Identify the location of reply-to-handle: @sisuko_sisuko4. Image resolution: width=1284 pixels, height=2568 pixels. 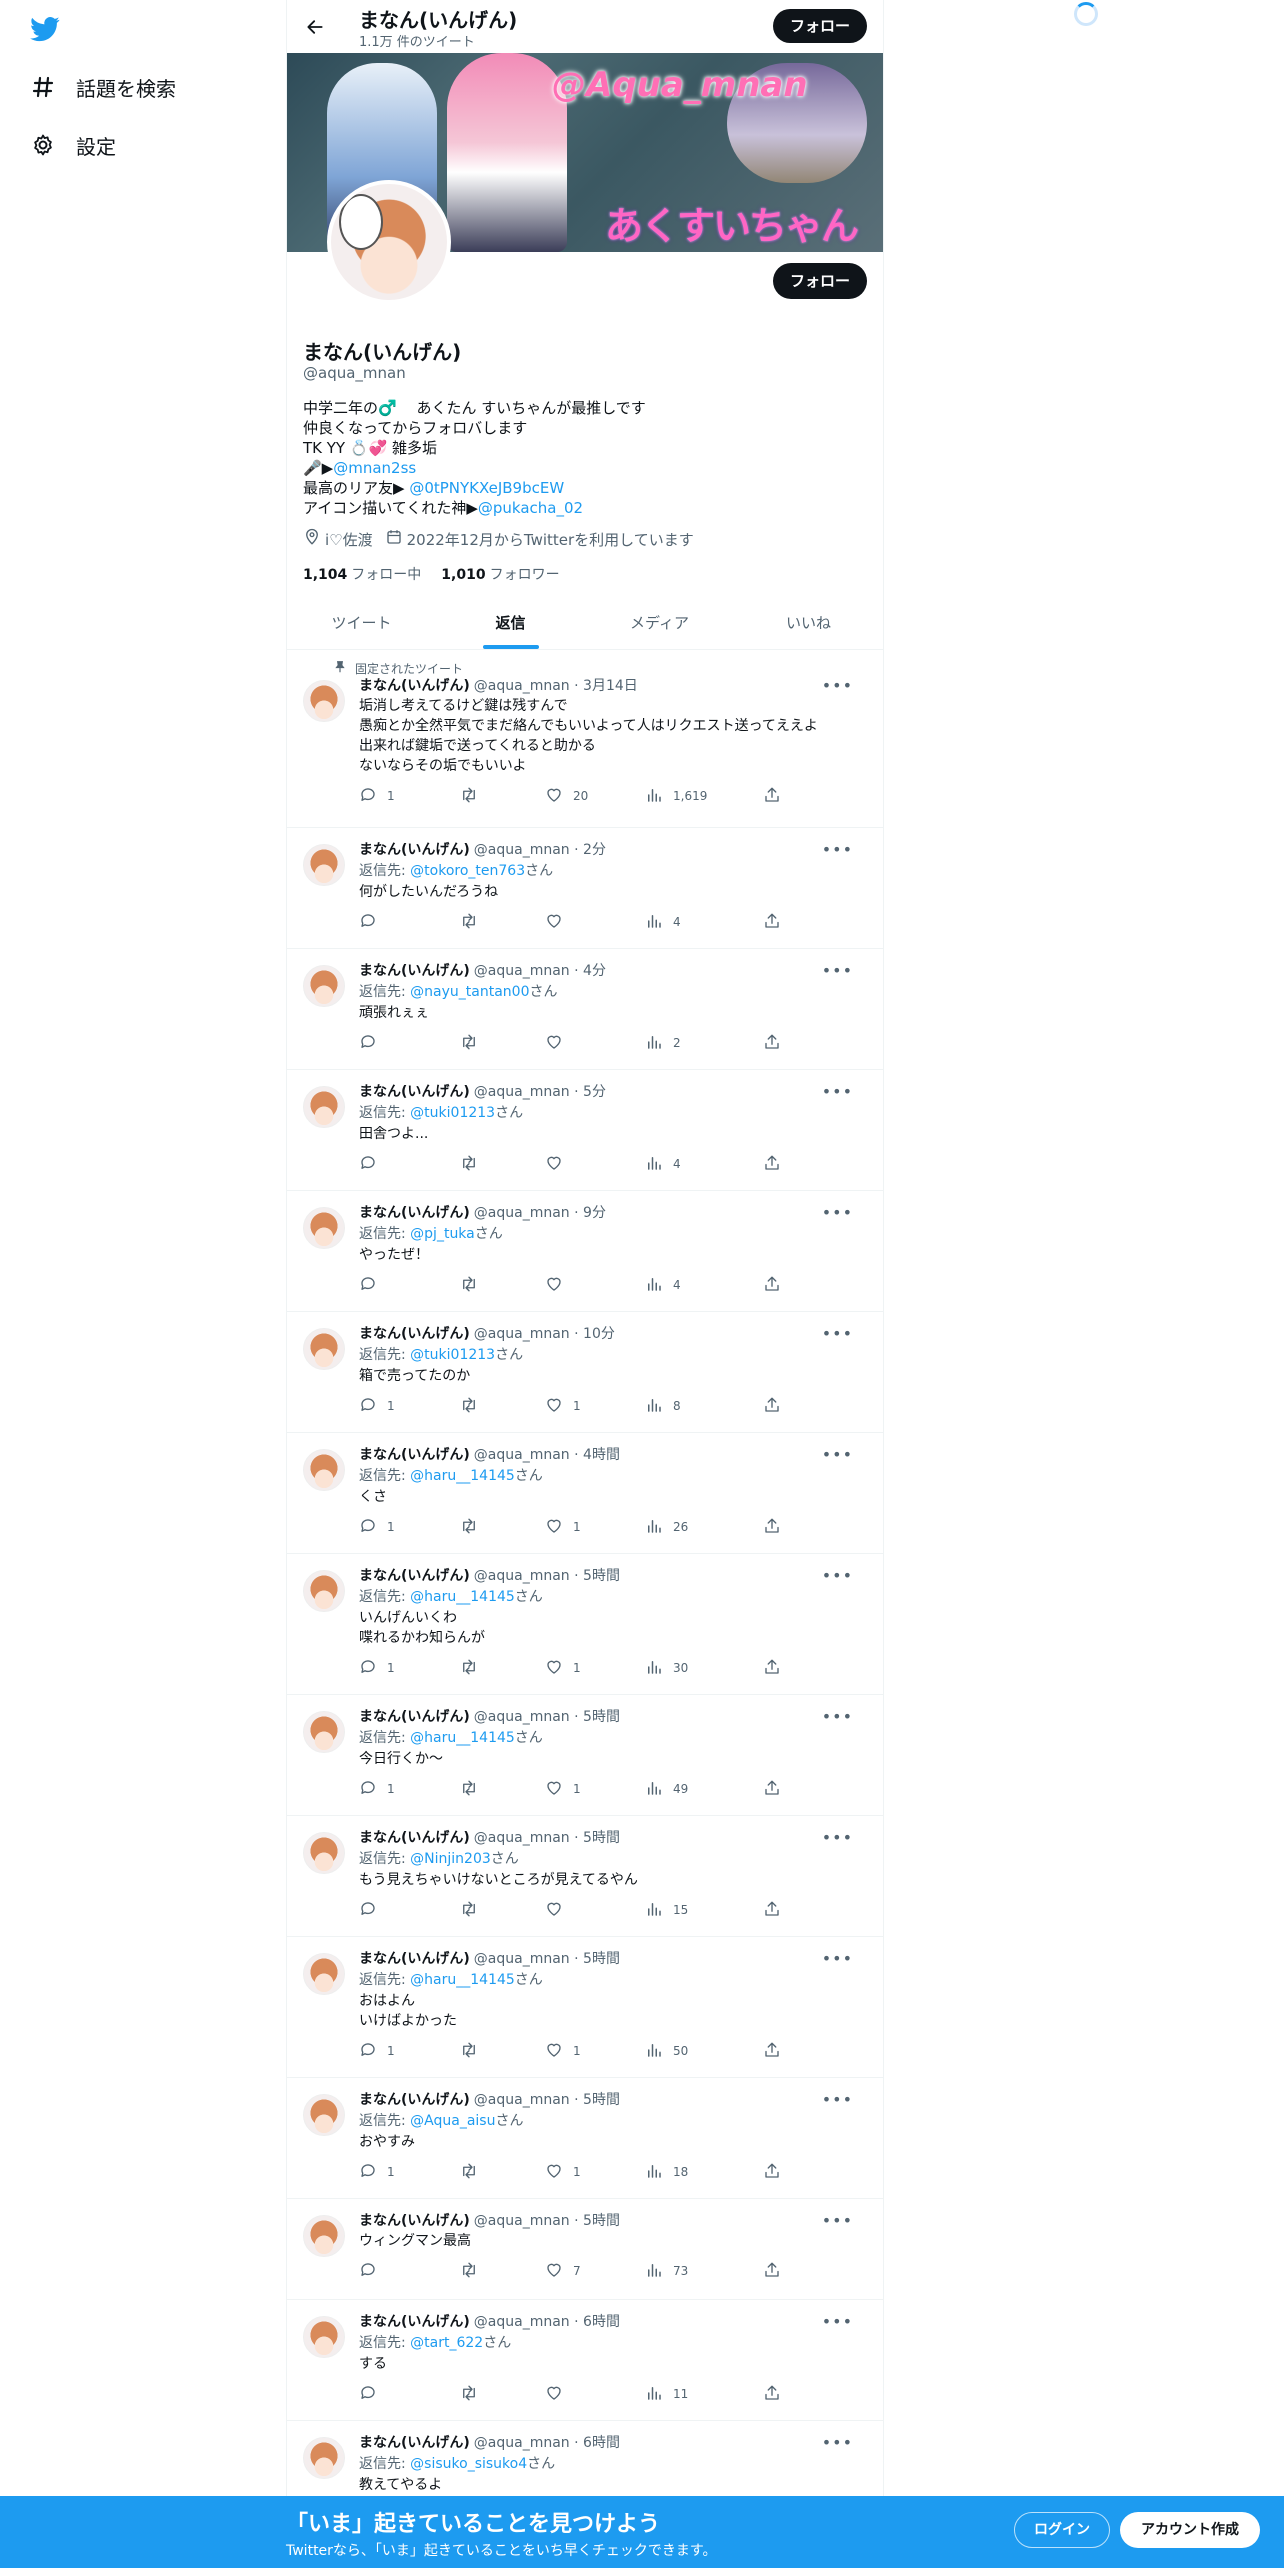
(468, 2464).